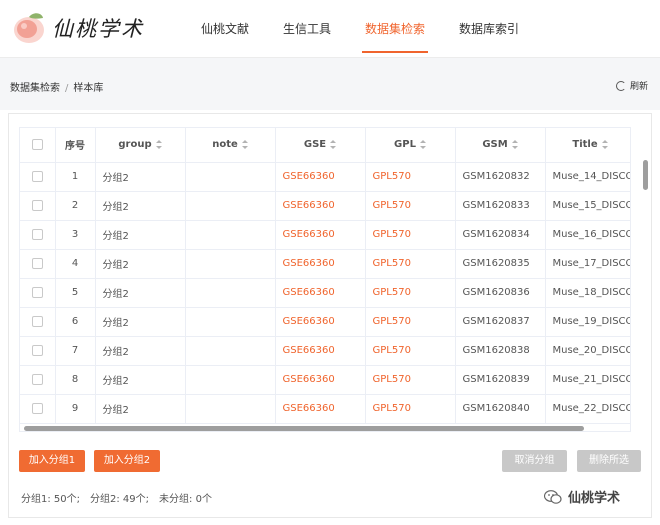  Describe the element at coordinates (35, 88) in the screenshot. I see `breadcrumb-parent: 数据集检索` at that location.